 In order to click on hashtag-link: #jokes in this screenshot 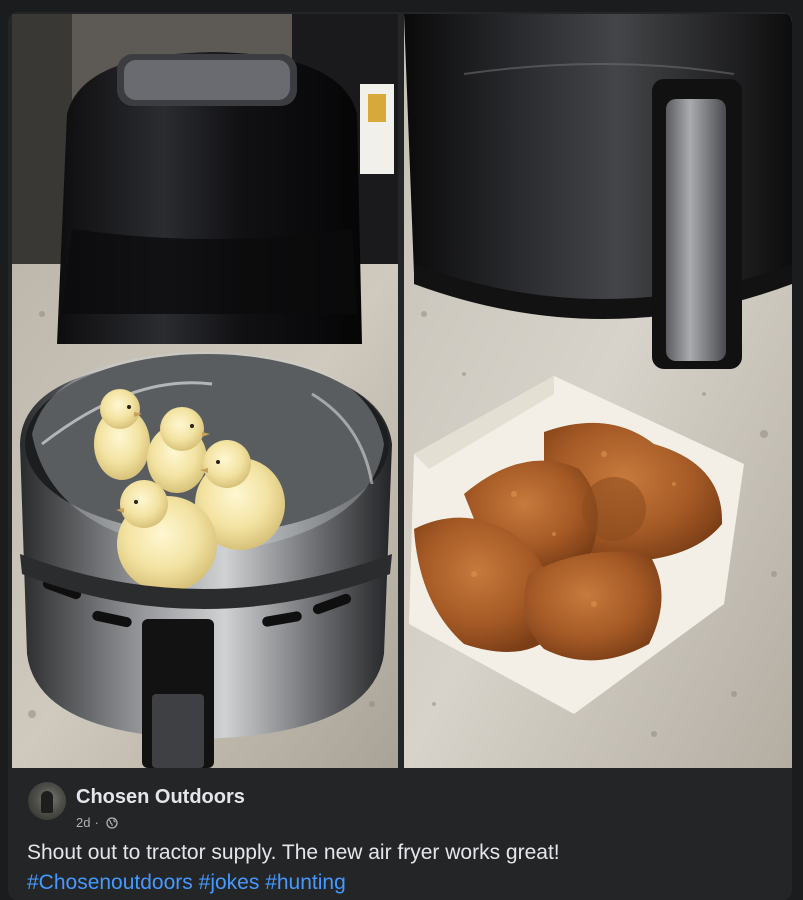, I will do `click(229, 882)`.